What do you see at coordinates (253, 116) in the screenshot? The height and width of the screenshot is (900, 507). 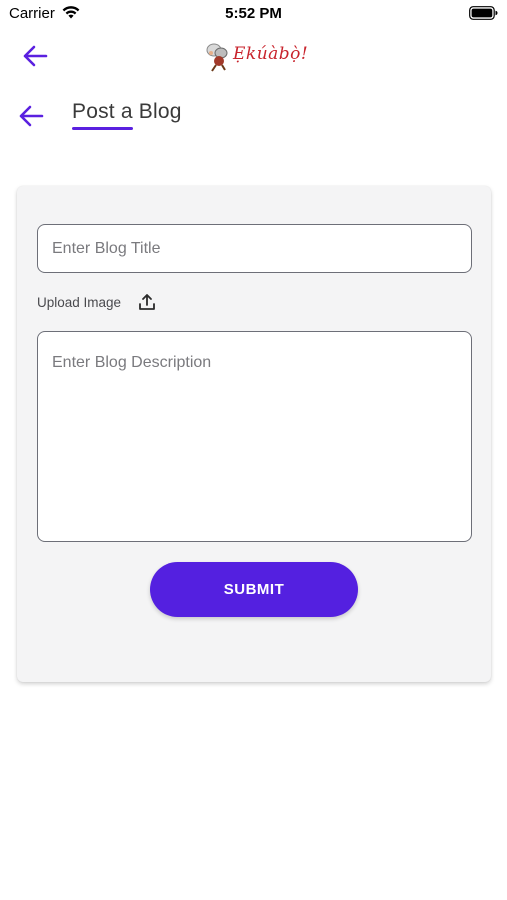 I see `page-title-row: Post a Blog` at bounding box center [253, 116].